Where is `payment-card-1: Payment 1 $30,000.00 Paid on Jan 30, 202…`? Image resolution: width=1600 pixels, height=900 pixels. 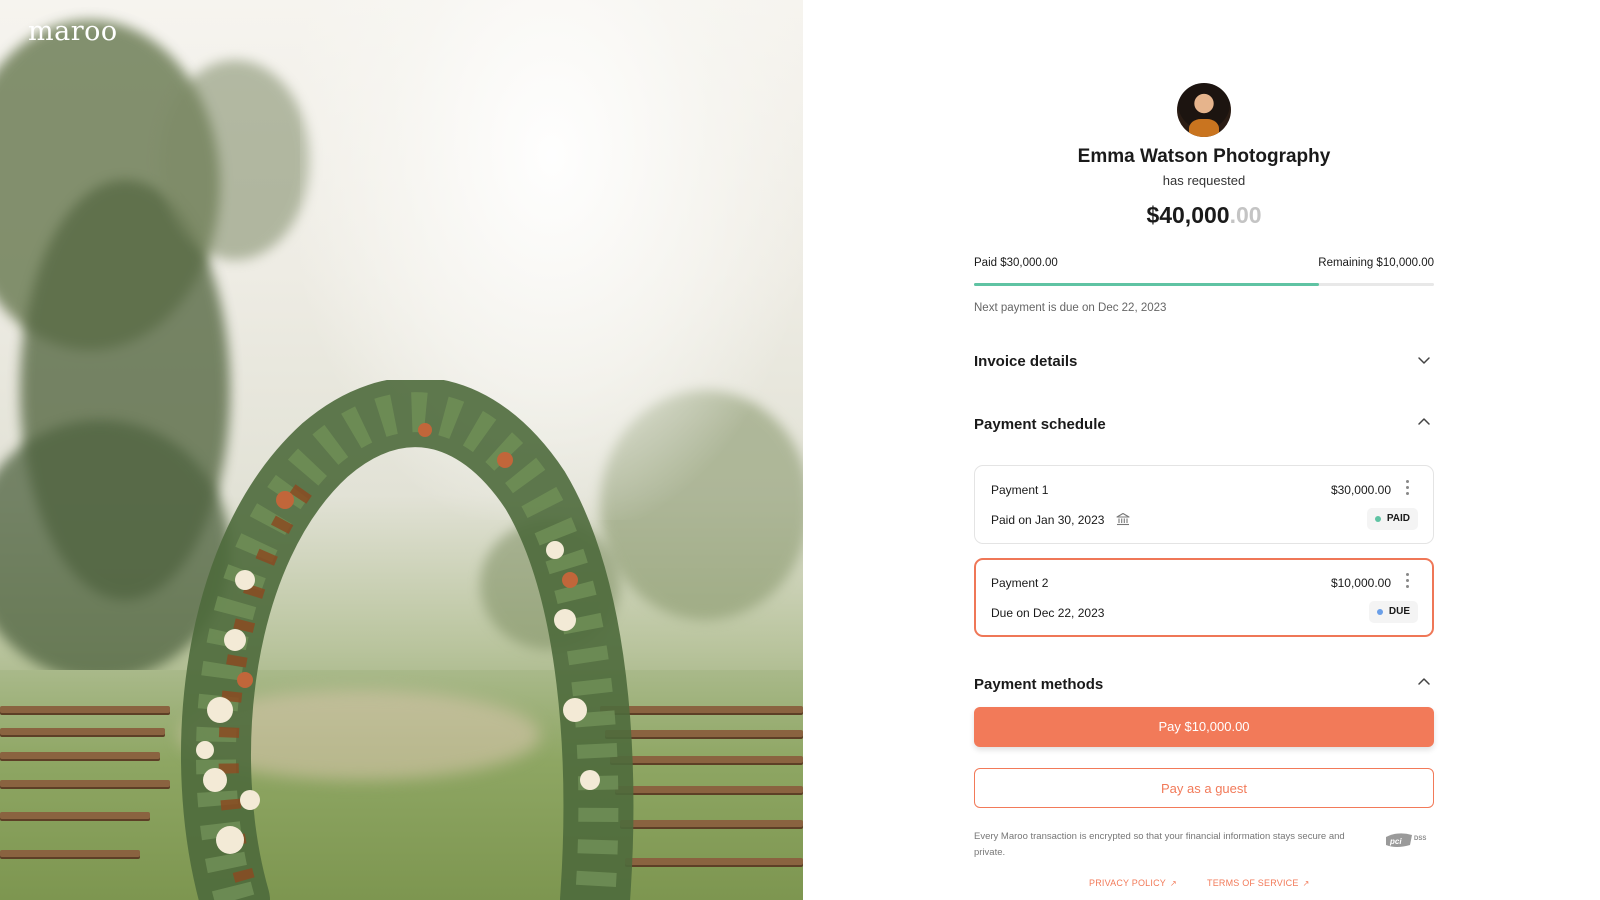 payment-card-1: Payment 1 $30,000.00 Paid on Jan 30, 202… is located at coordinates (1204, 504).